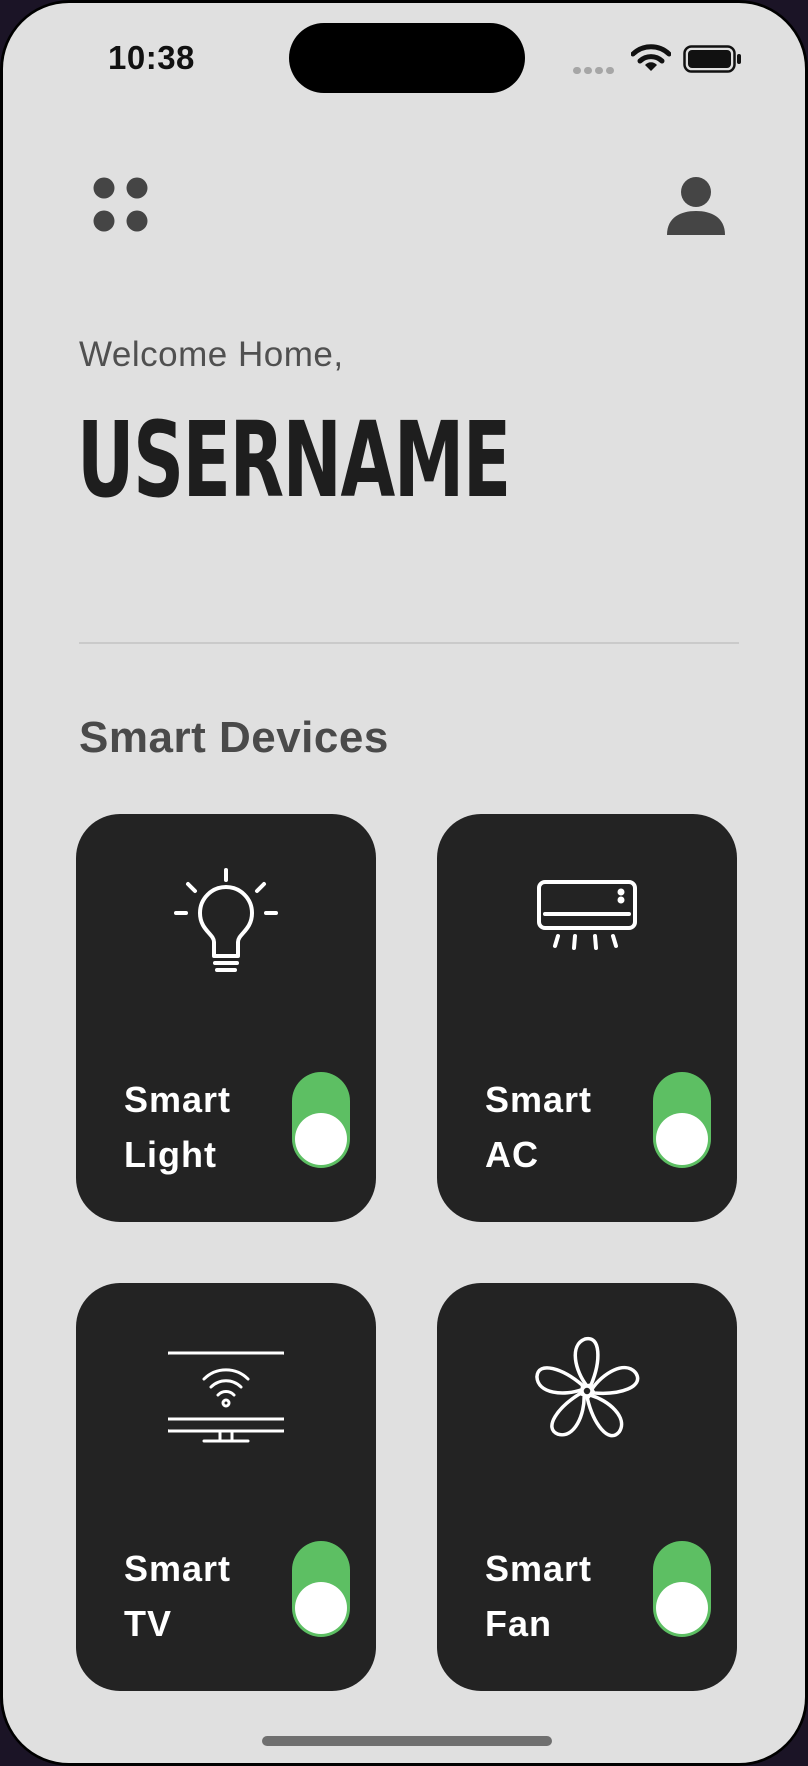 Image resolution: width=808 pixels, height=1766 pixels. I want to click on device-label: Smart Fan, so click(539, 1596).